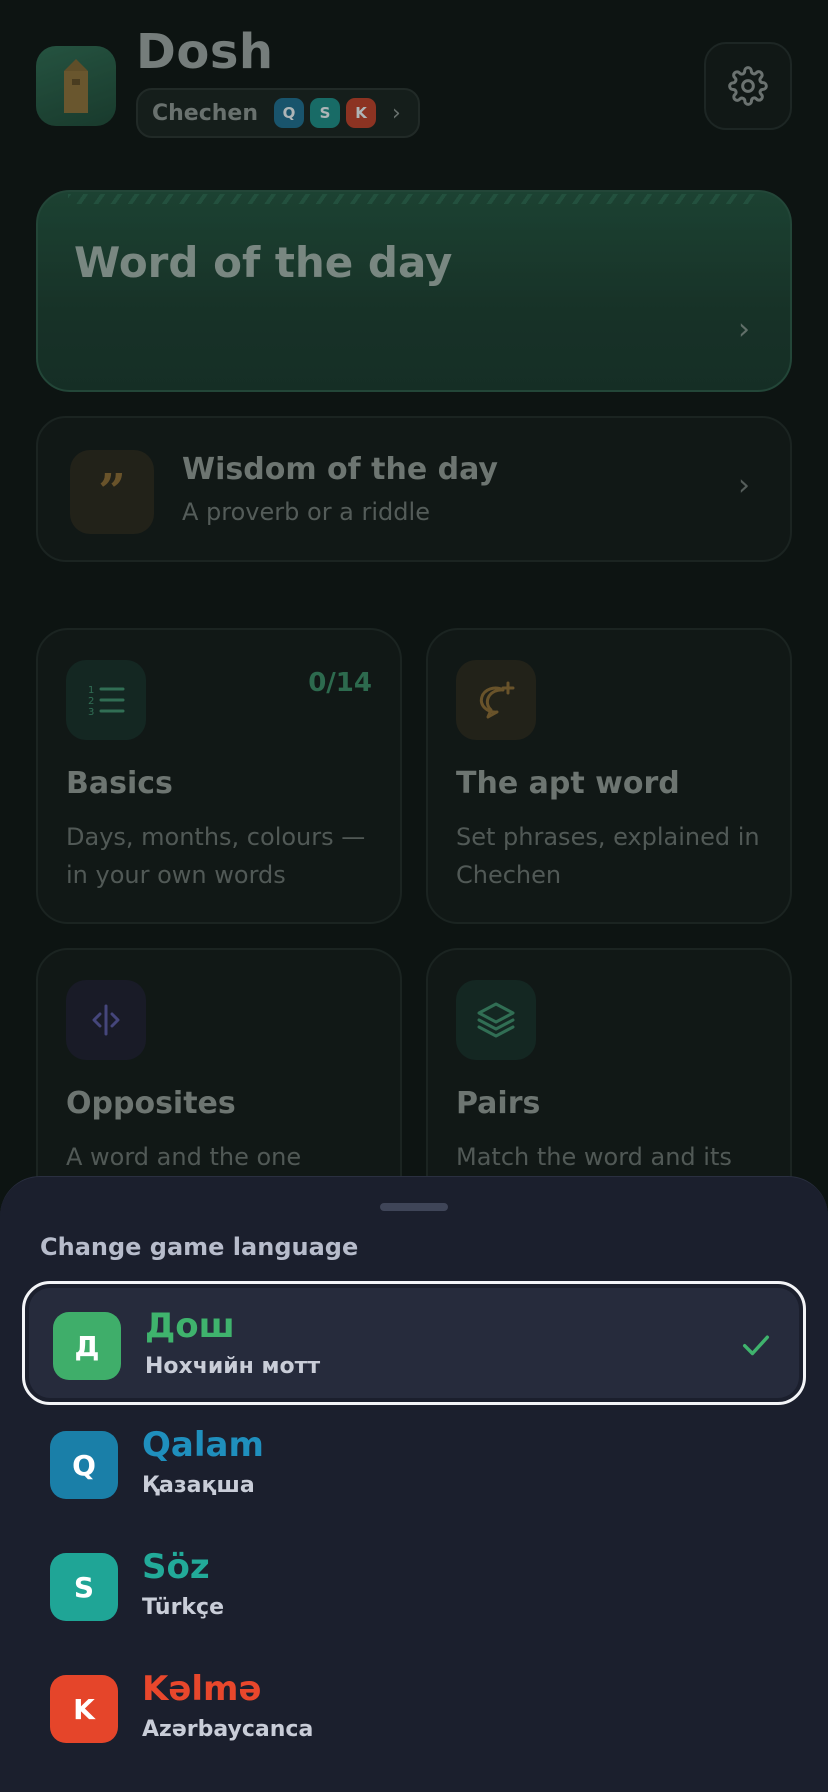  I want to click on language-option-dosh: Д Дош Нохчийн мотт, so click(414, 1343).